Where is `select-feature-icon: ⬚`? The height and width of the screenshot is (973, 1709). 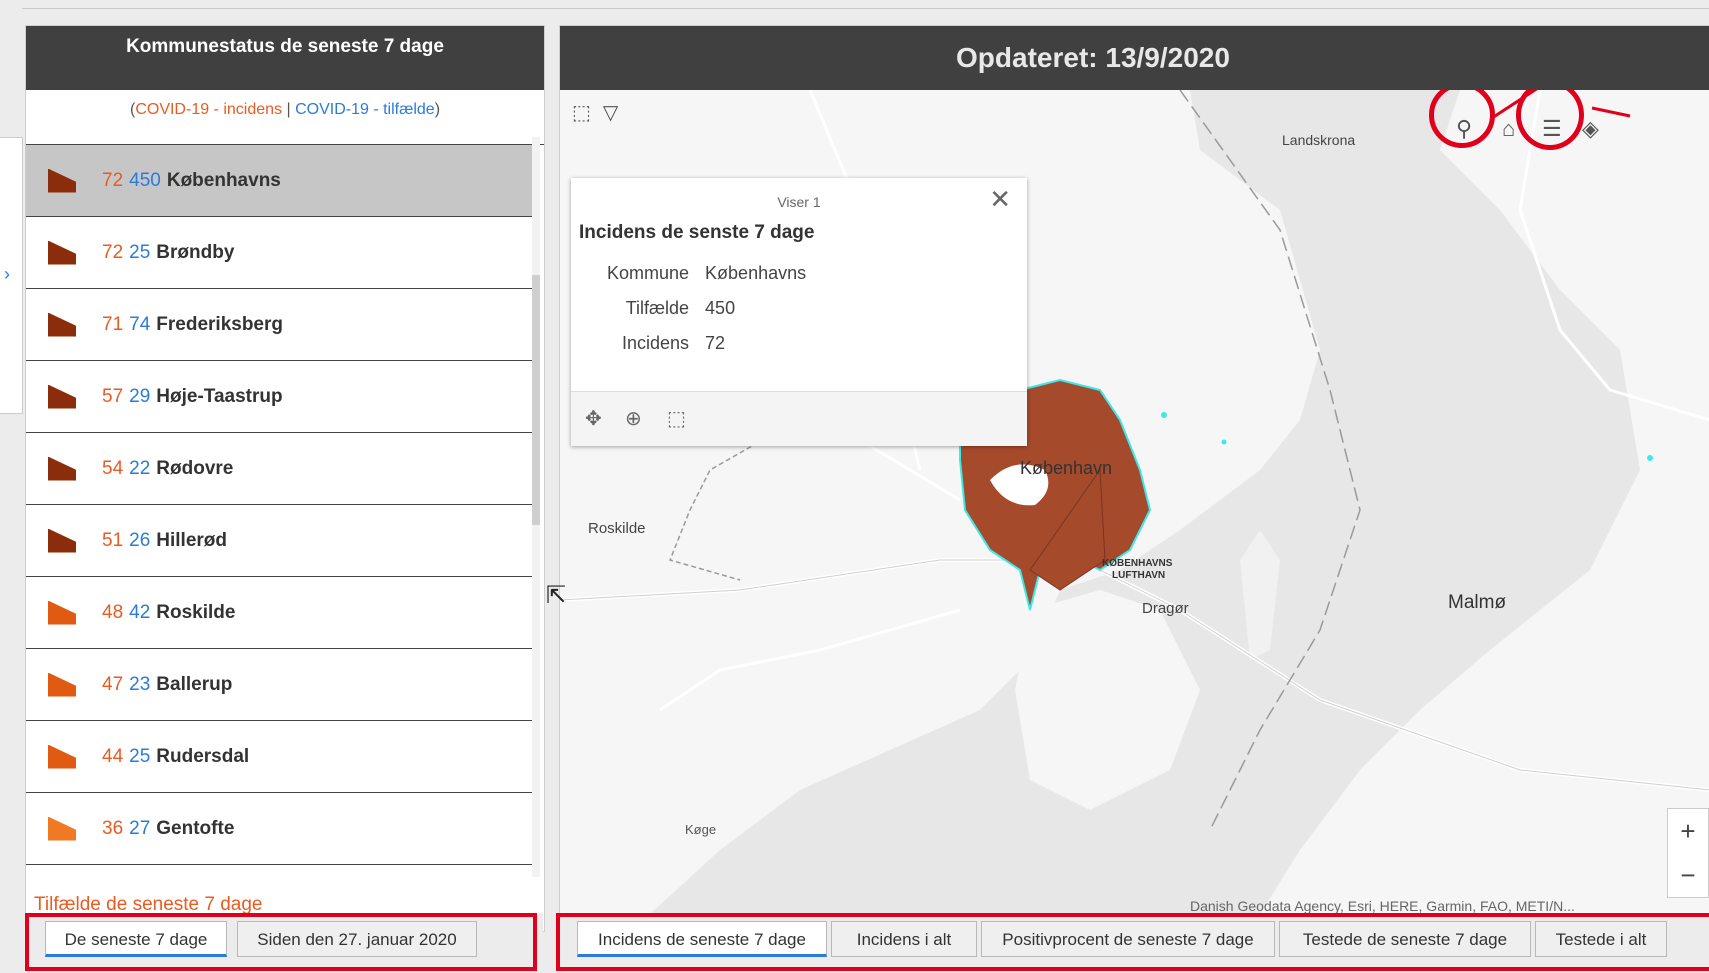
select-feature-icon: ⬚ is located at coordinates (676, 418).